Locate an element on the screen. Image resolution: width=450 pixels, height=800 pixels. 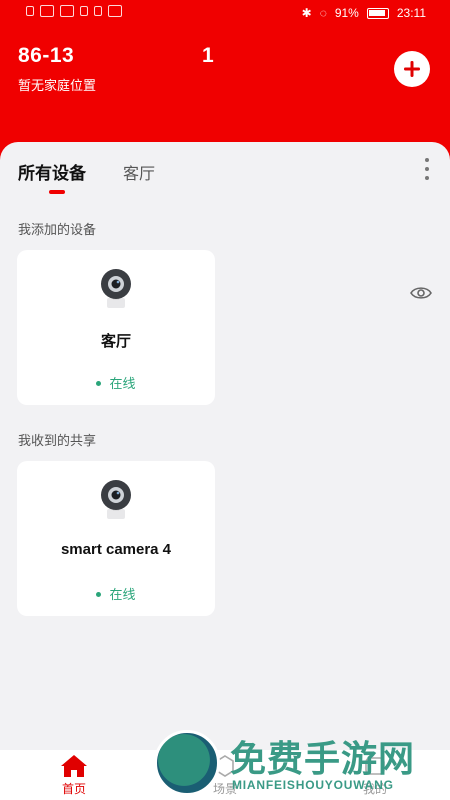
status-icons-left is located at coordinates (74, 11).